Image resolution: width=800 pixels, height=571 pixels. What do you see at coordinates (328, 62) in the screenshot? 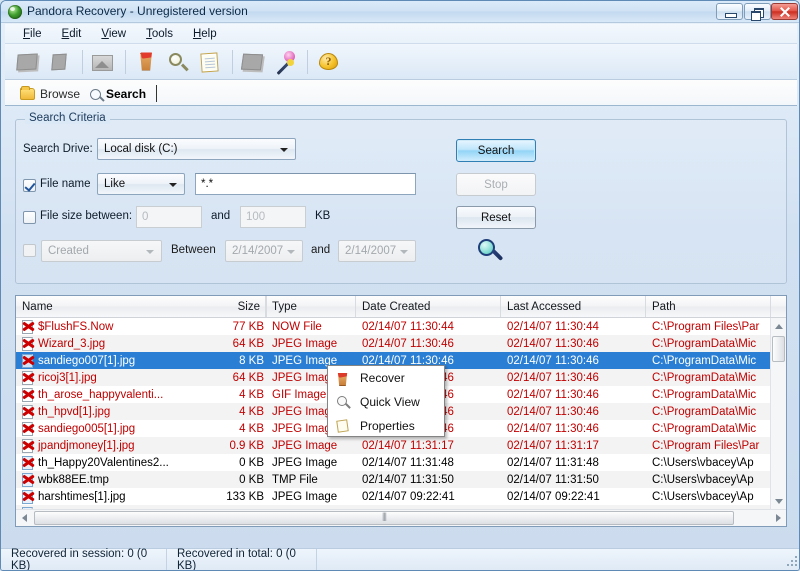
I see `help-icon` at bounding box center [328, 62].